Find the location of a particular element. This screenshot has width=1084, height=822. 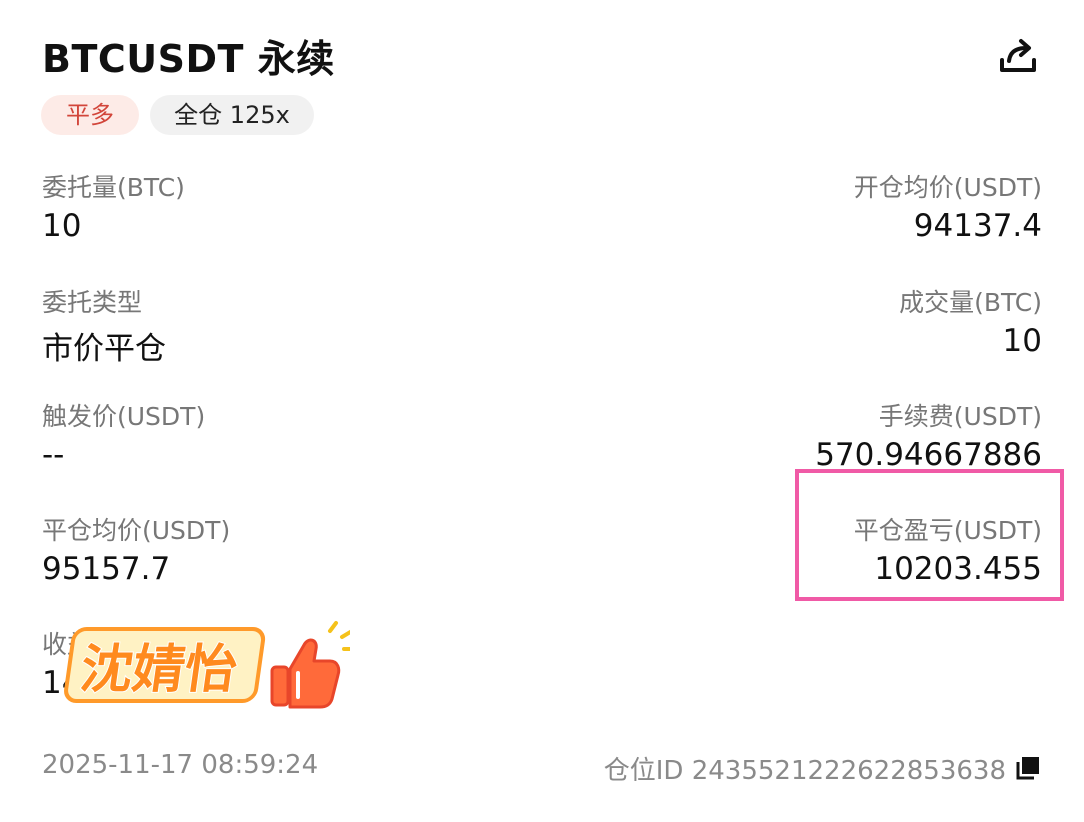

order-qty-value: 10 is located at coordinates (62, 226).